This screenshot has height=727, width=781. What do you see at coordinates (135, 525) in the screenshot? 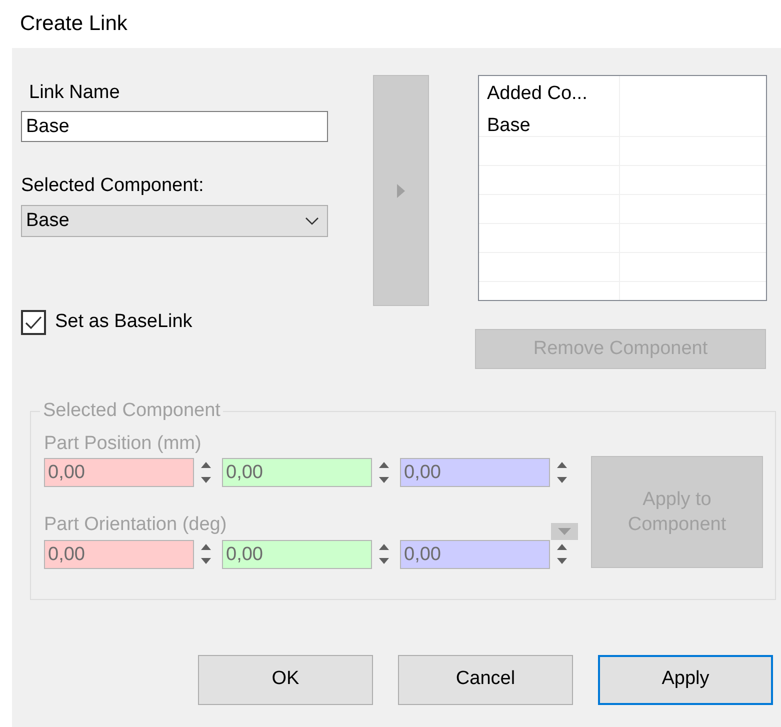
I see `field-label: Part Orientation (deg)` at bounding box center [135, 525].